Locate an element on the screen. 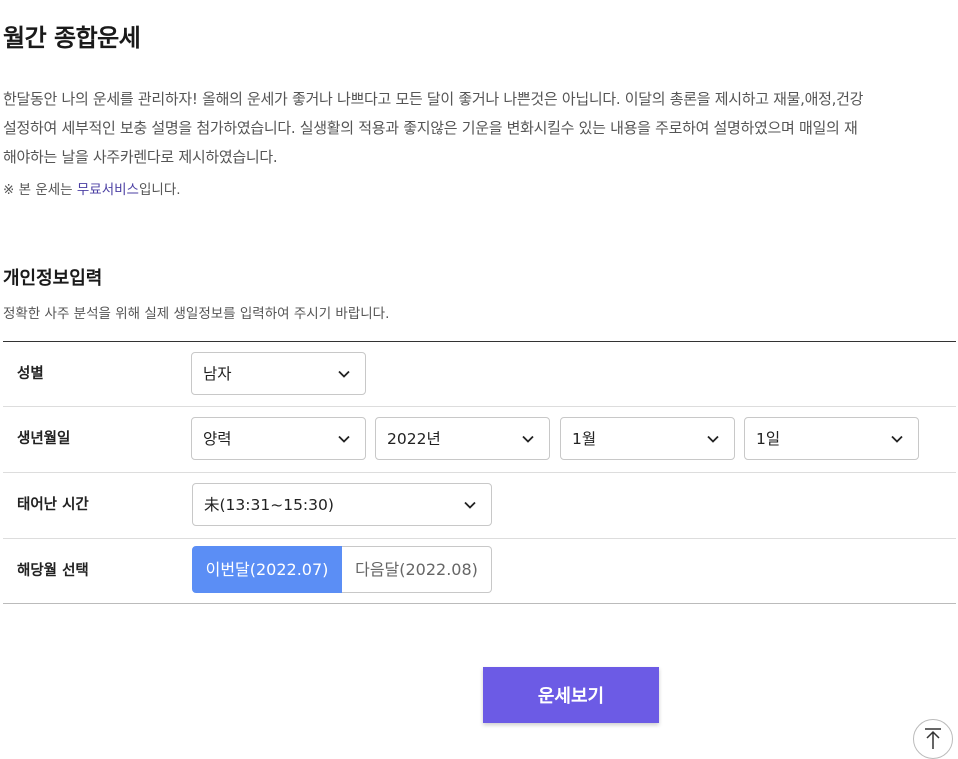 The height and width of the screenshot is (759, 958). birth-year-value: 2022년 is located at coordinates (414, 439).